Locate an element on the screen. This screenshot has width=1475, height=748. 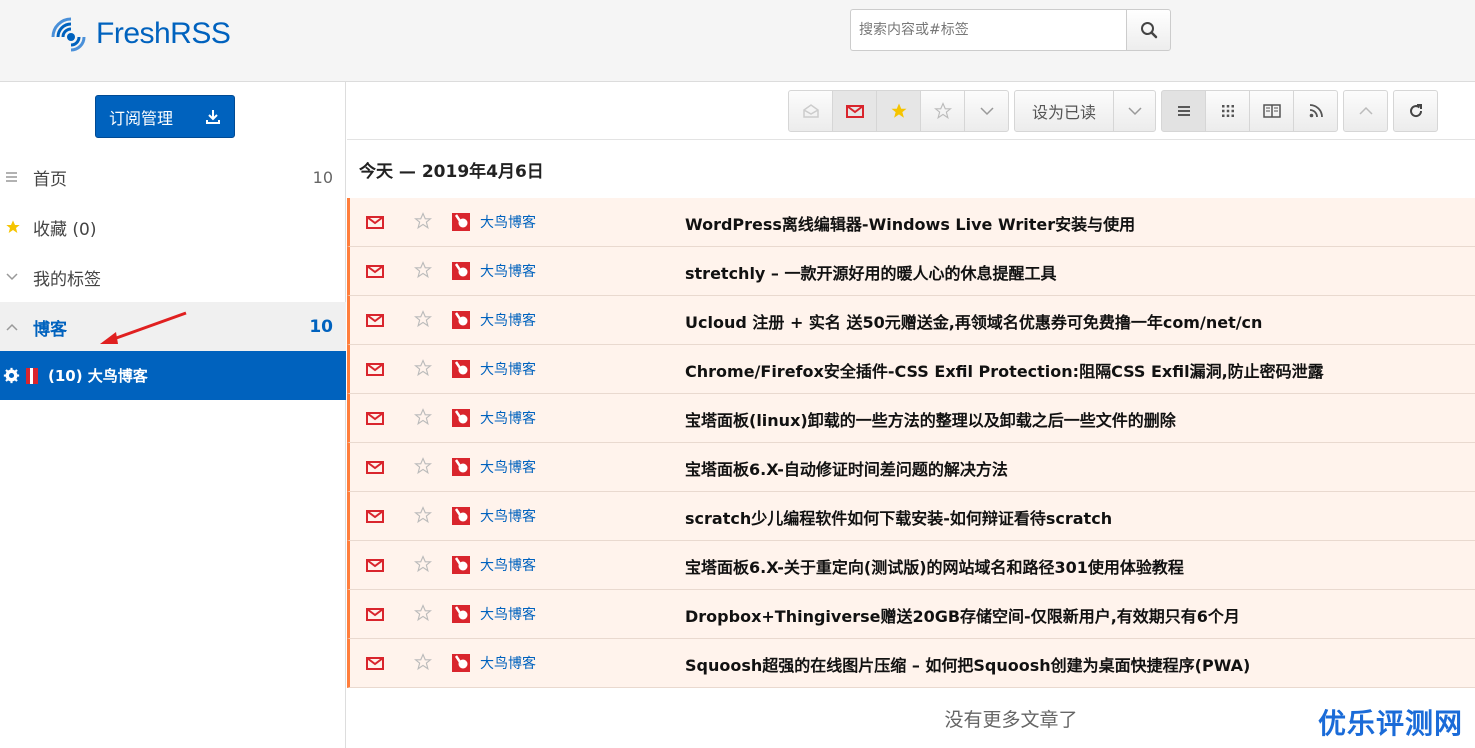
sidebar-item-label: 收藏 (0) is located at coordinates (65, 229).